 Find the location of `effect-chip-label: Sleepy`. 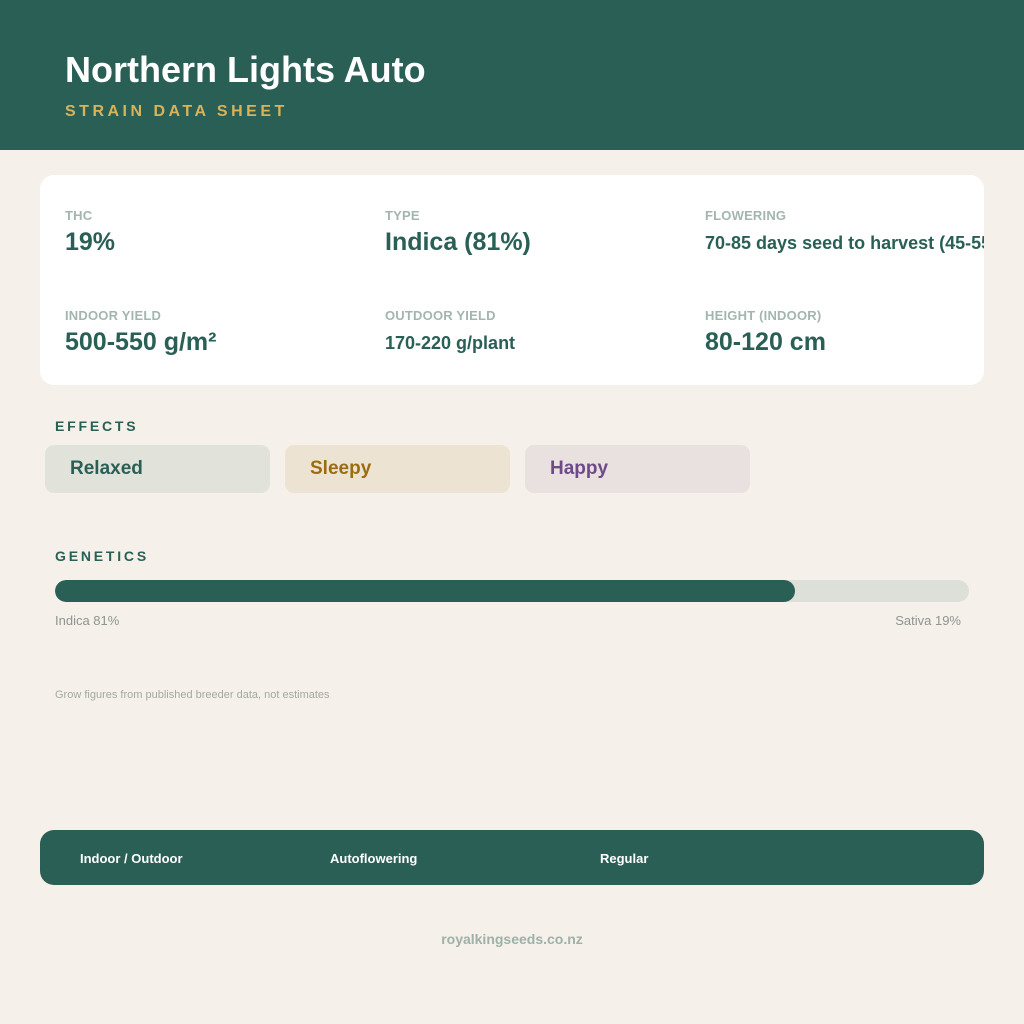

effect-chip-label: Sleepy is located at coordinates (341, 468).